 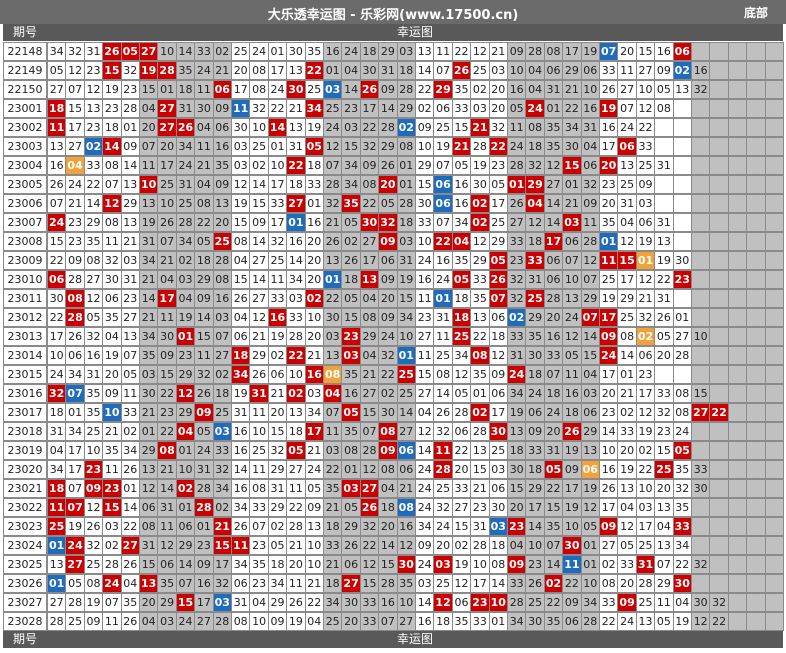 I want to click on number-cell: 27, so click(x=406, y=621).